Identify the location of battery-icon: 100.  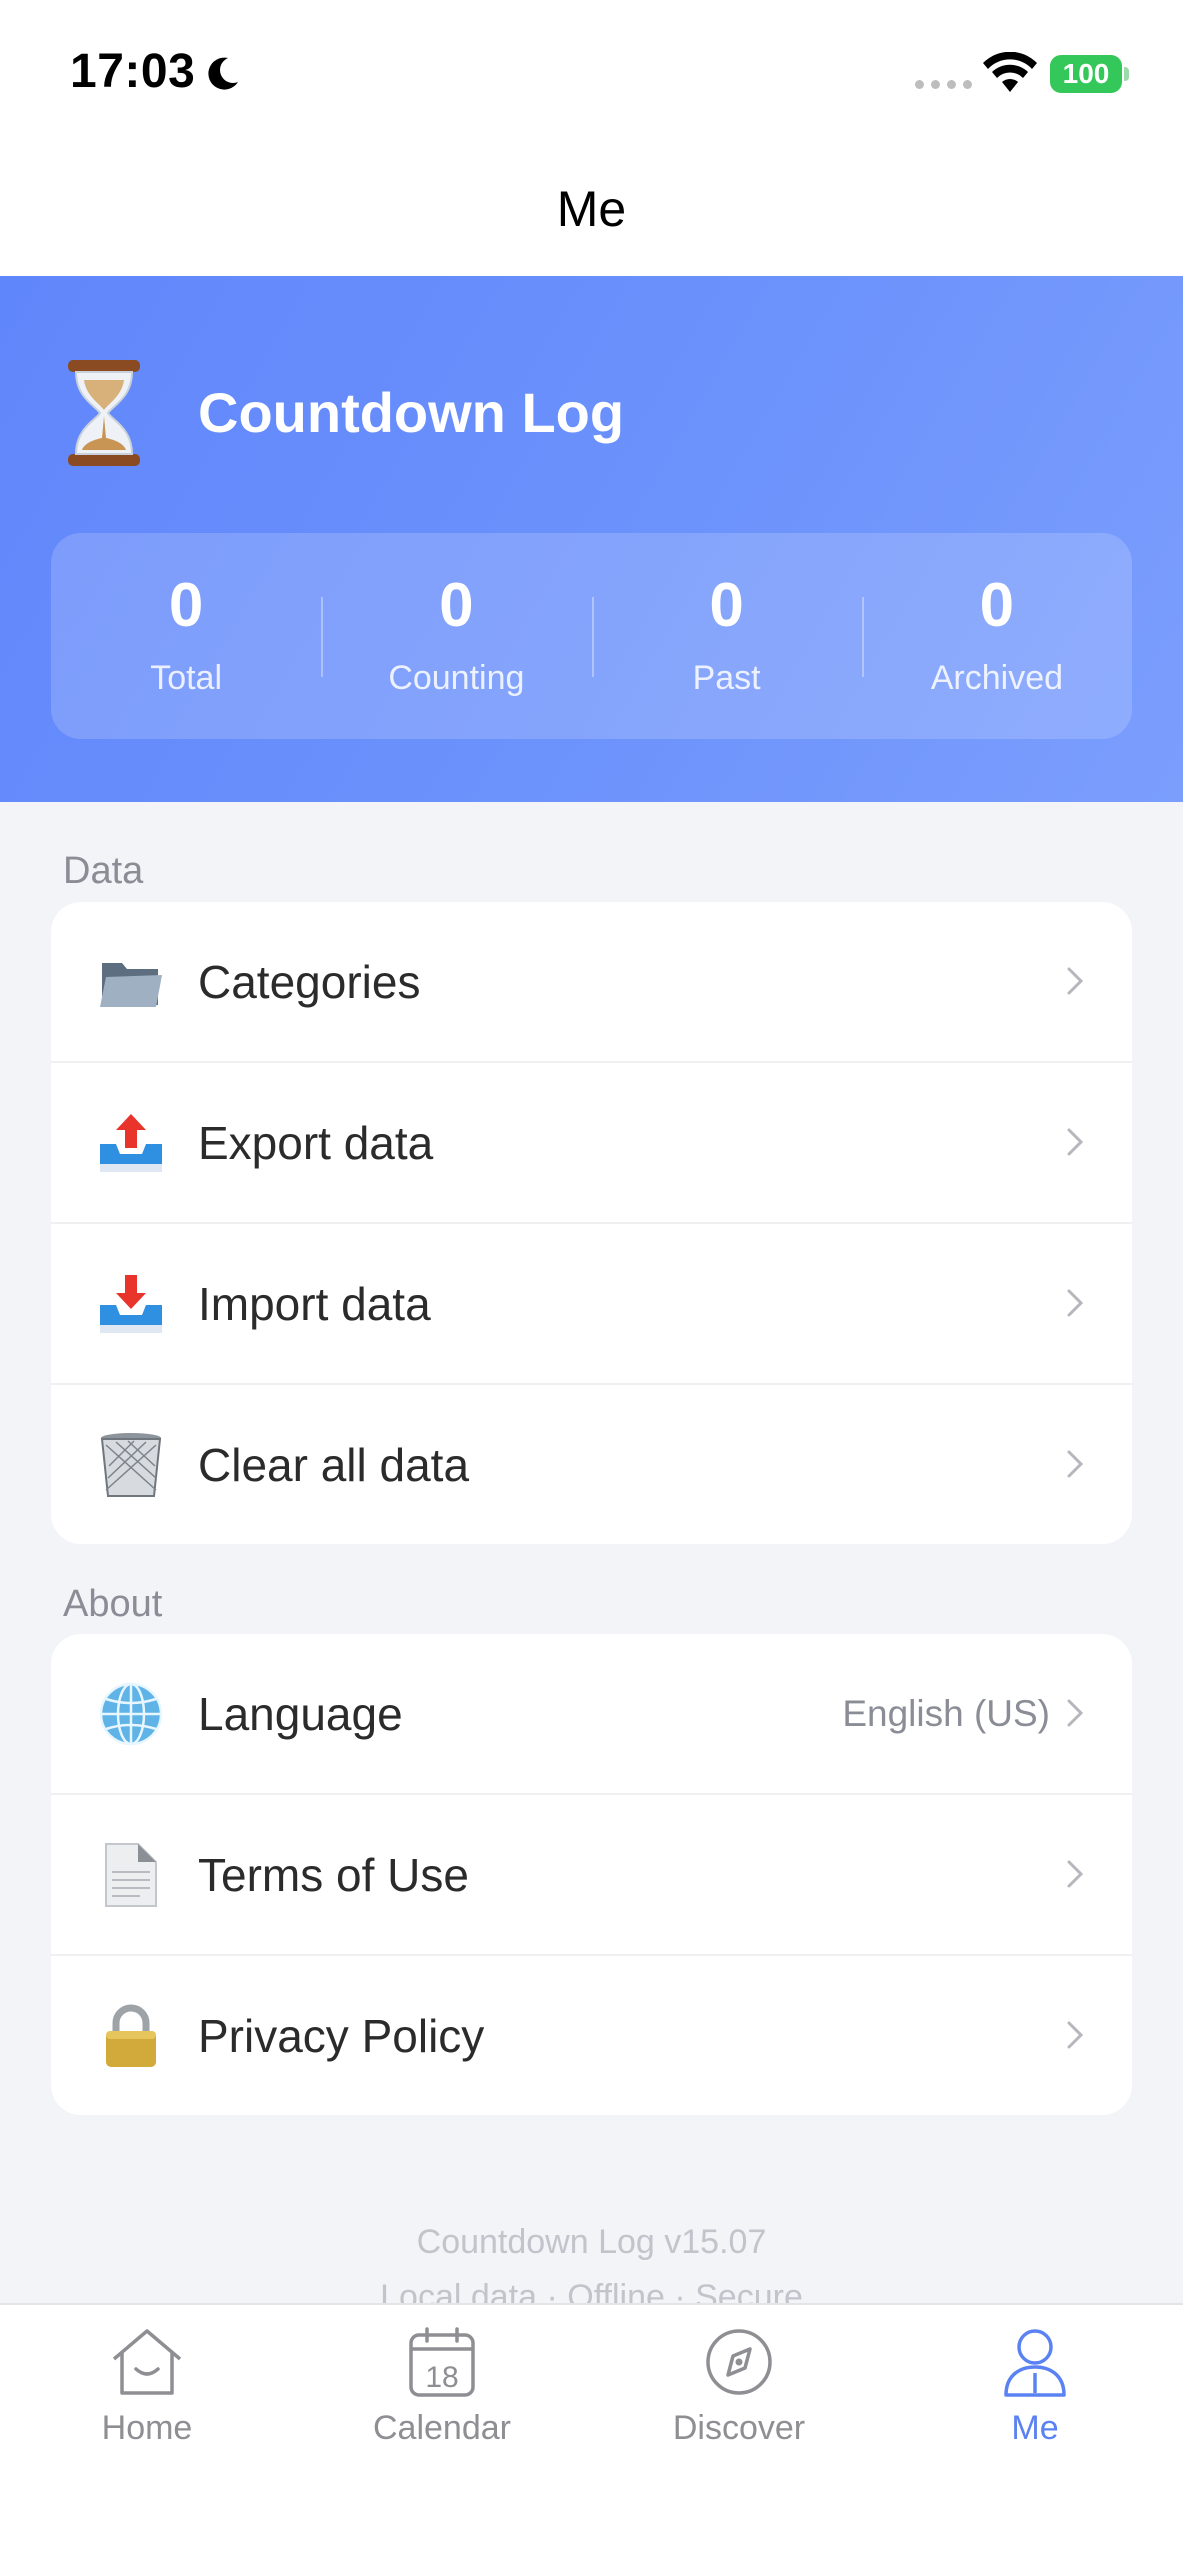
(1086, 74).